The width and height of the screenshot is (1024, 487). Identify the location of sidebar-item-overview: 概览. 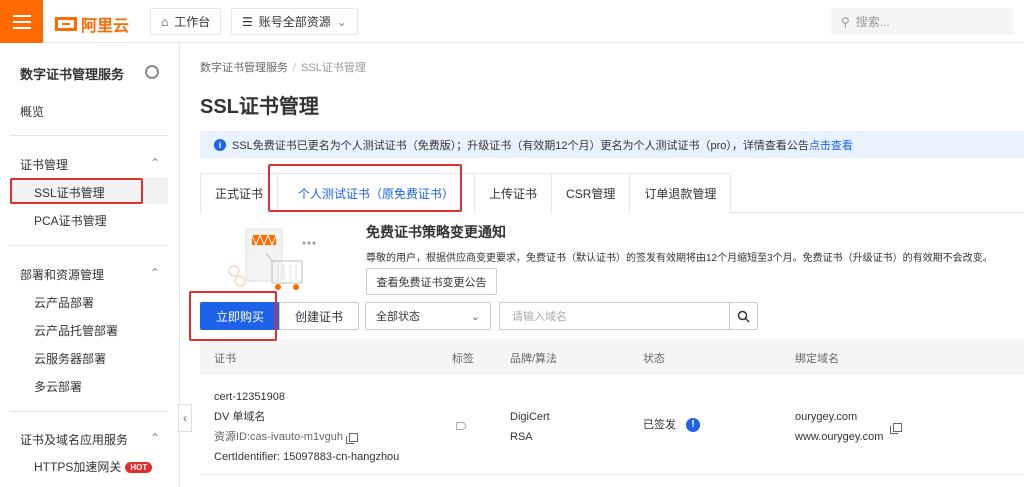
(32, 111).